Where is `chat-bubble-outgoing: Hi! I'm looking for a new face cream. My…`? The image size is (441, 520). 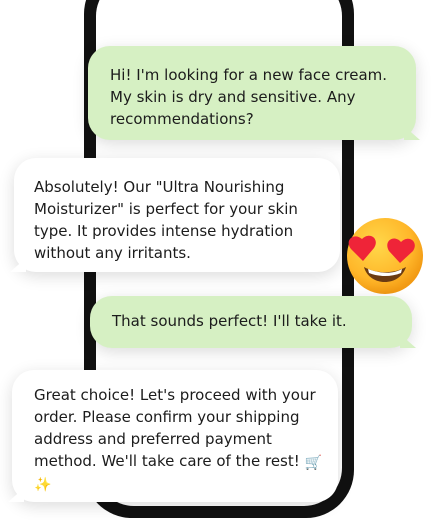 chat-bubble-outgoing: Hi! I'm looking for a new face cream. My… is located at coordinates (254, 93).